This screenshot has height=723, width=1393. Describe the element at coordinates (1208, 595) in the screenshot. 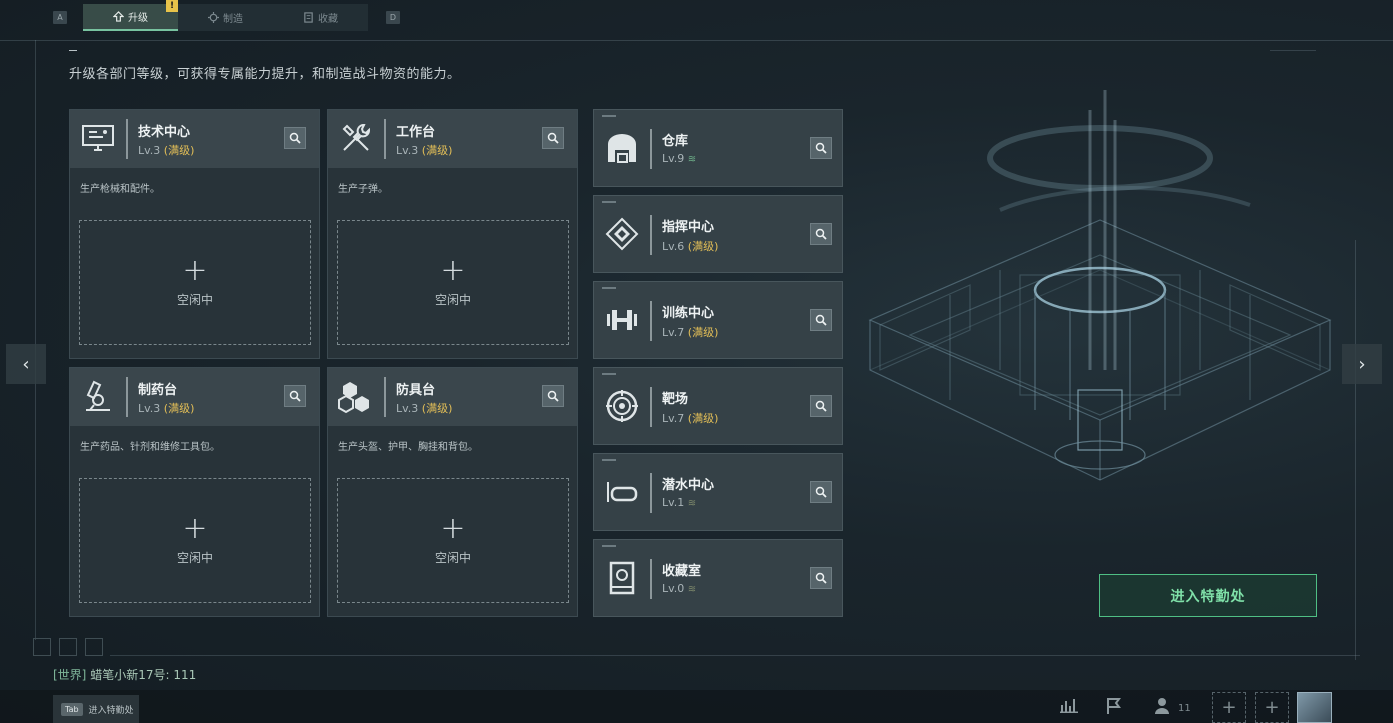

I see `enter-special-ops-button: 进入特勤处` at that location.